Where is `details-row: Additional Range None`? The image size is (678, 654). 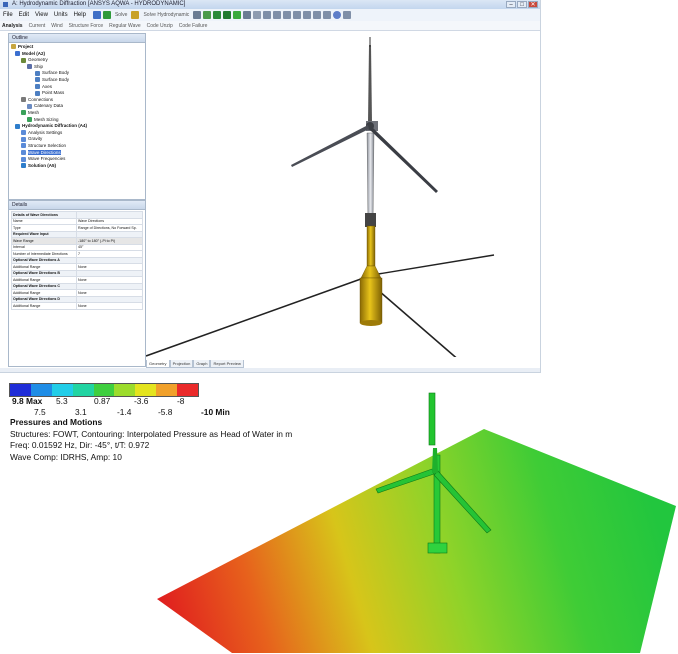
details-row: Additional Range None is located at coordinates (77, 306).